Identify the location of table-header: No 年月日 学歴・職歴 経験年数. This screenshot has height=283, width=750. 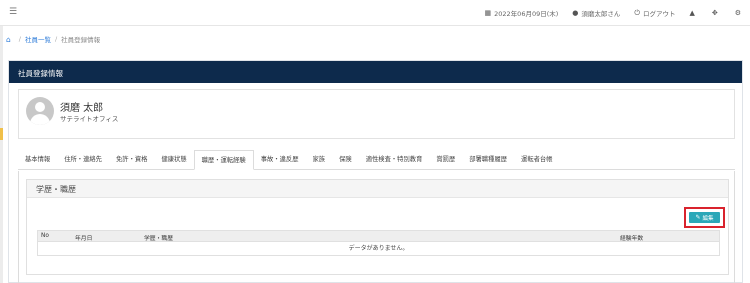
(378, 236).